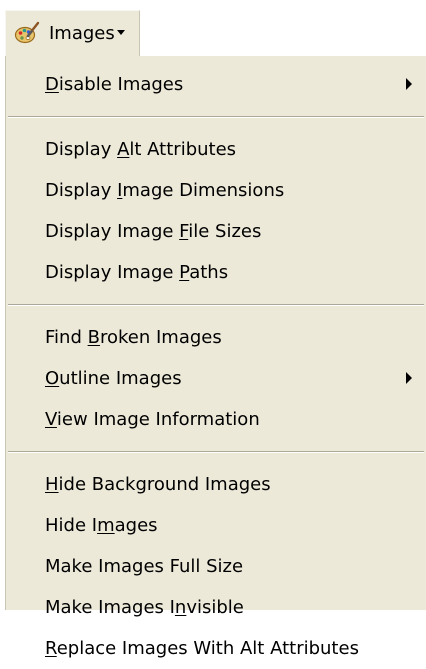 The image size is (426, 669). What do you see at coordinates (216, 84) in the screenshot?
I see `menu-item-disable-images: Disable Images` at bounding box center [216, 84].